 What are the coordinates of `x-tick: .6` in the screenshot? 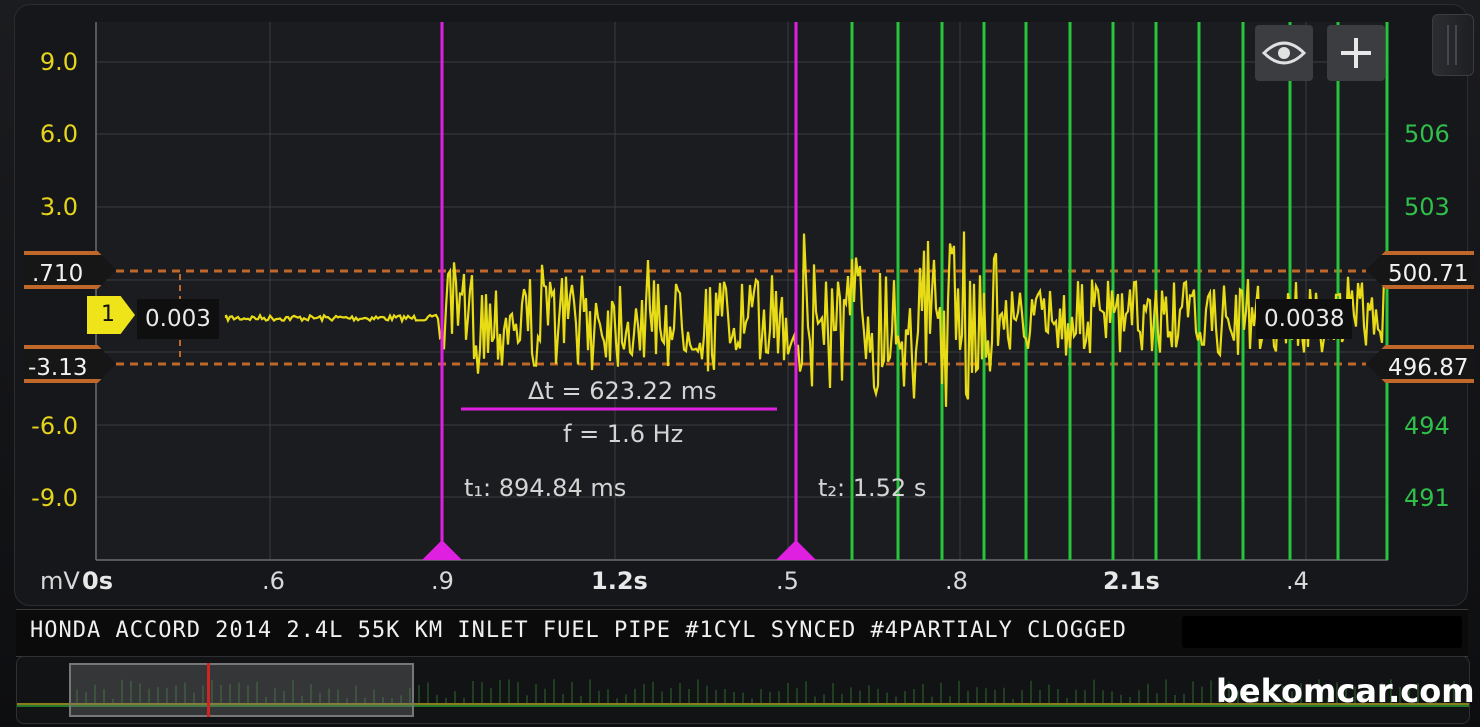 It's located at (273, 581).